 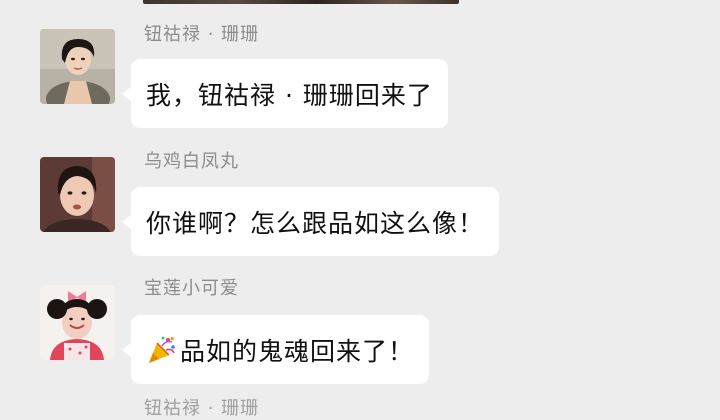 What do you see at coordinates (301, 2) in the screenshot?
I see `image-message-fragment` at bounding box center [301, 2].